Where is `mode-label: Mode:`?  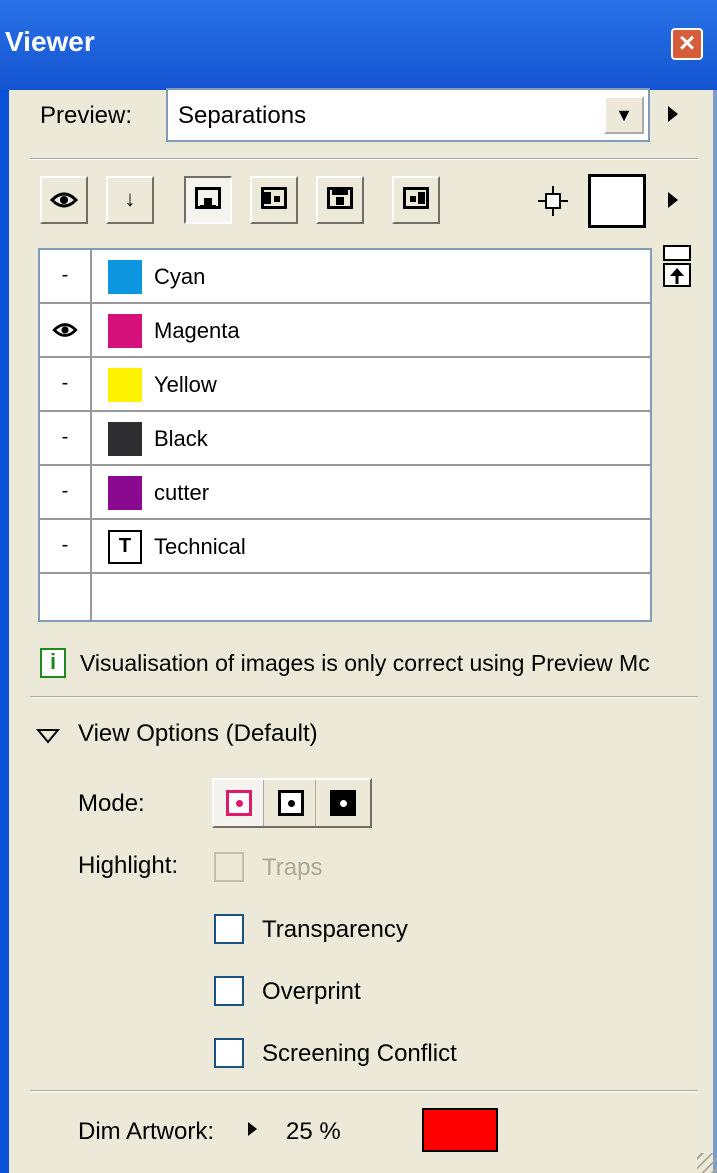 mode-label: Mode: is located at coordinates (111, 803).